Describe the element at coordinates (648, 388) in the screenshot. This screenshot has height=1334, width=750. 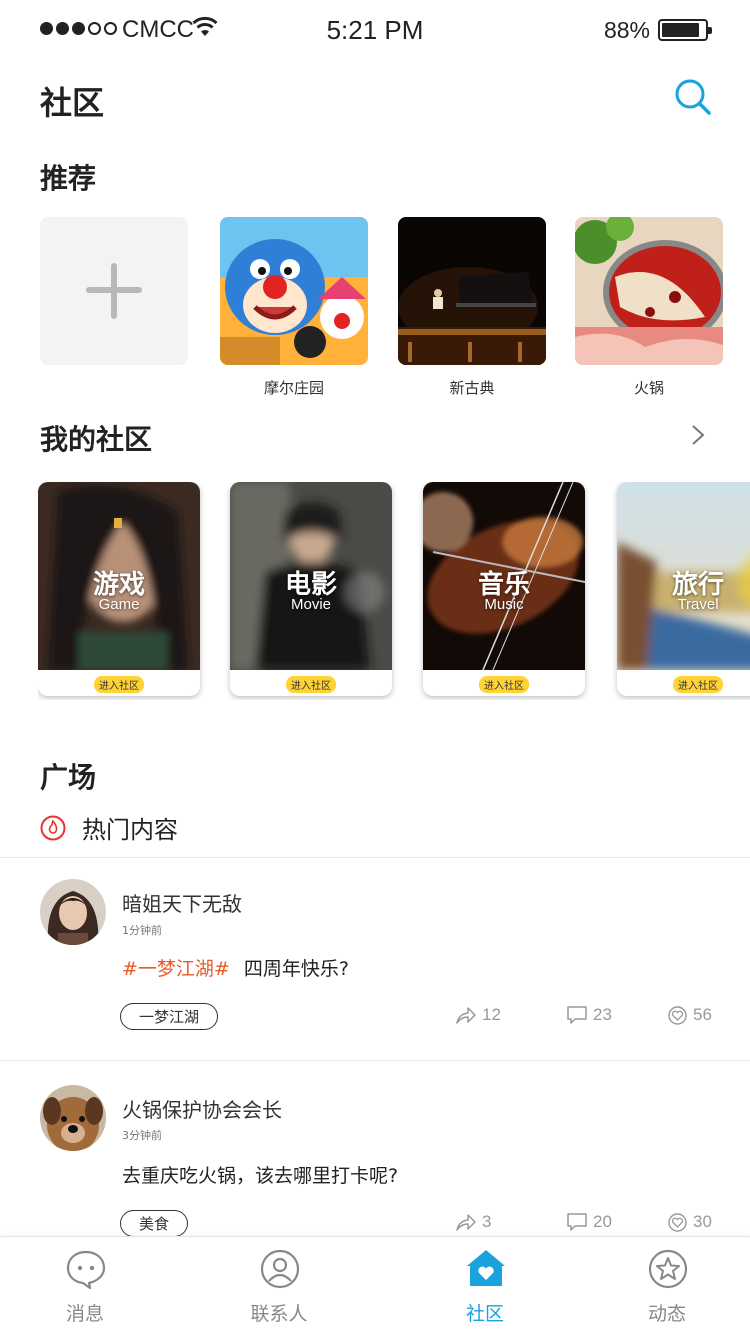
I see `recommend-label: 火锅` at that location.